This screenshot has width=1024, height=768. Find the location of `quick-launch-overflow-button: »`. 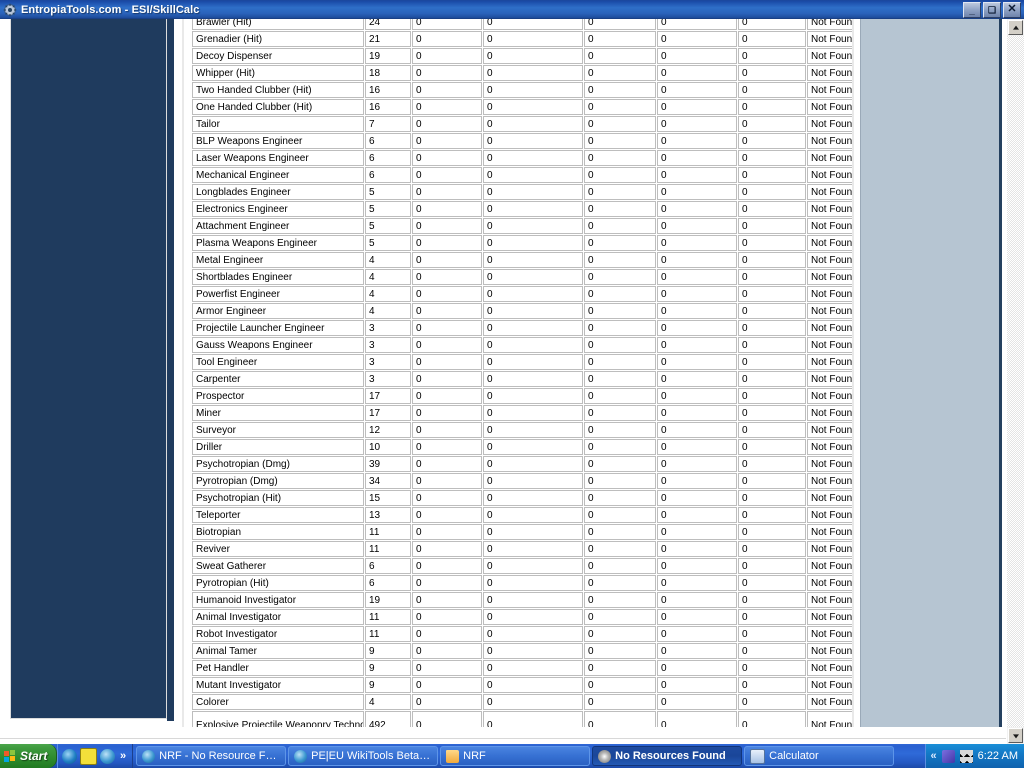

quick-launch-overflow-button: » is located at coordinates (123, 756).